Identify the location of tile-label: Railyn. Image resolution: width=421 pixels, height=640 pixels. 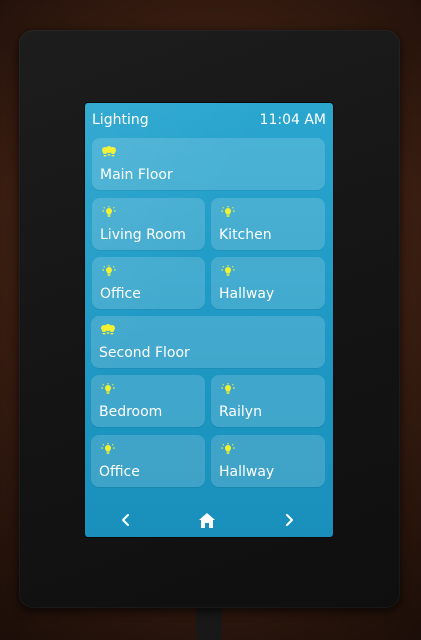
(240, 412).